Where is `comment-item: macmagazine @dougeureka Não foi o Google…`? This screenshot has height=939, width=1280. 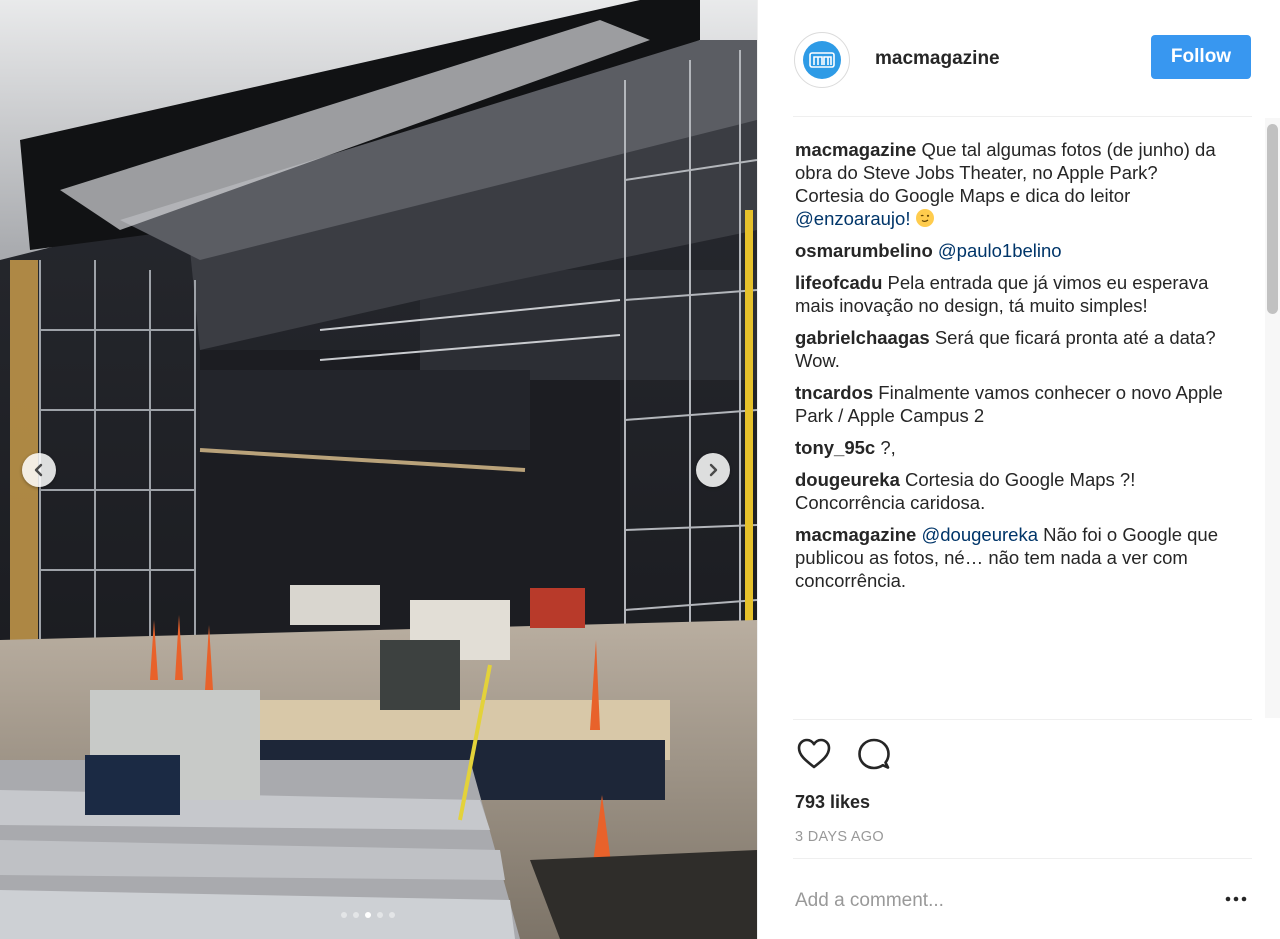
comment-item: macmagazine @dougeureka Não foi o Google… is located at coordinates (1010, 557).